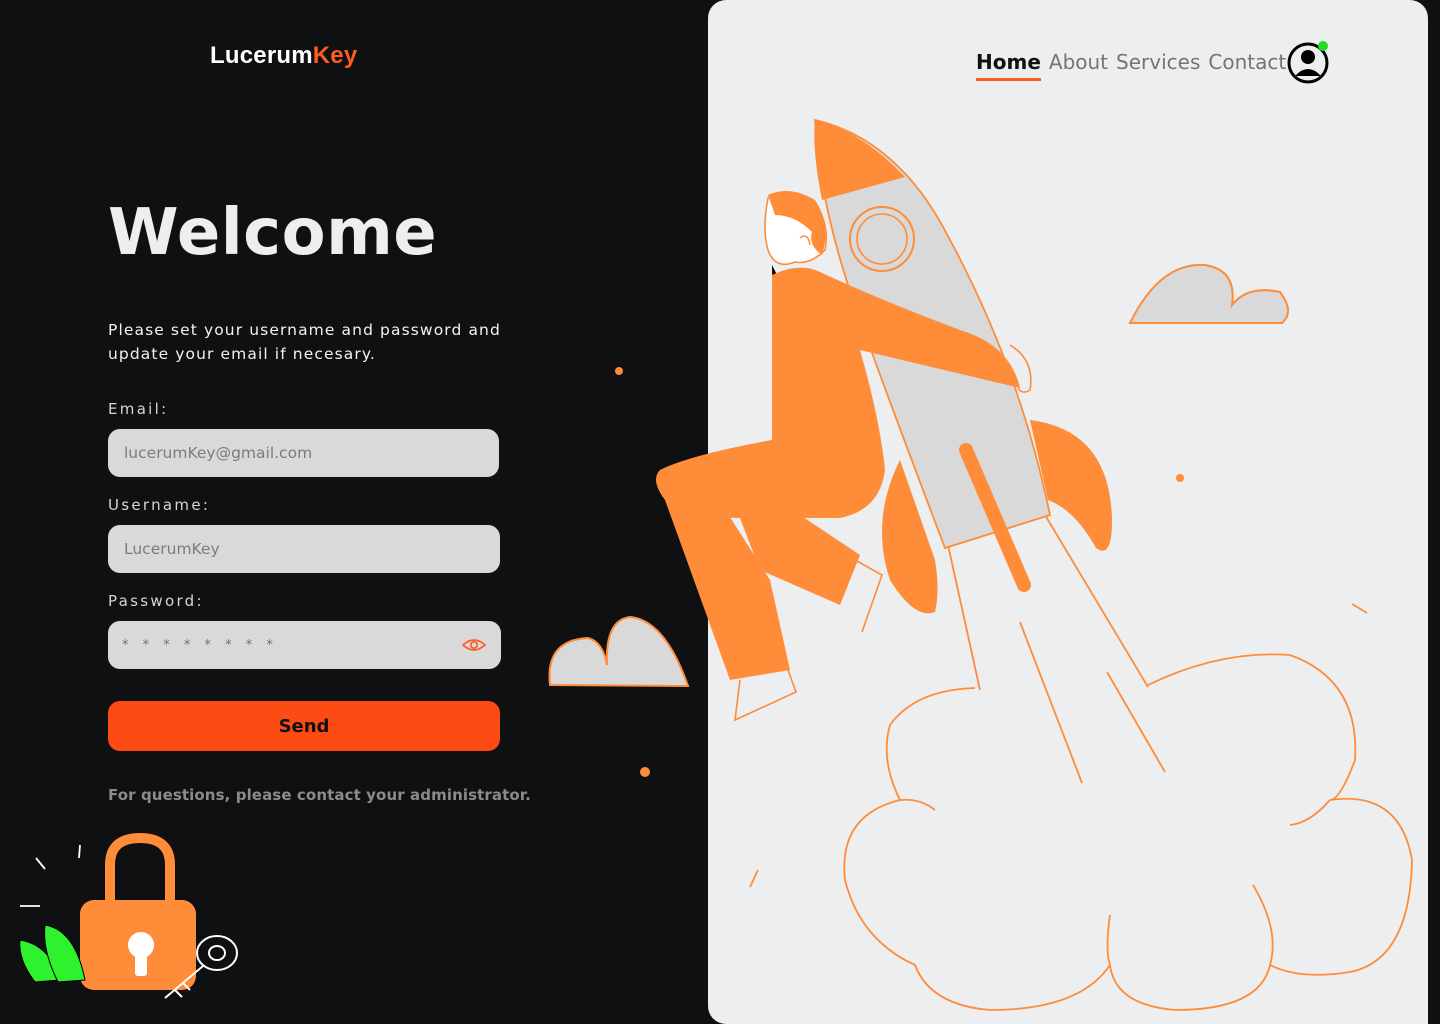 The image size is (1440, 1024). What do you see at coordinates (159, 505) in the screenshot?
I see `username-label: Username:` at bounding box center [159, 505].